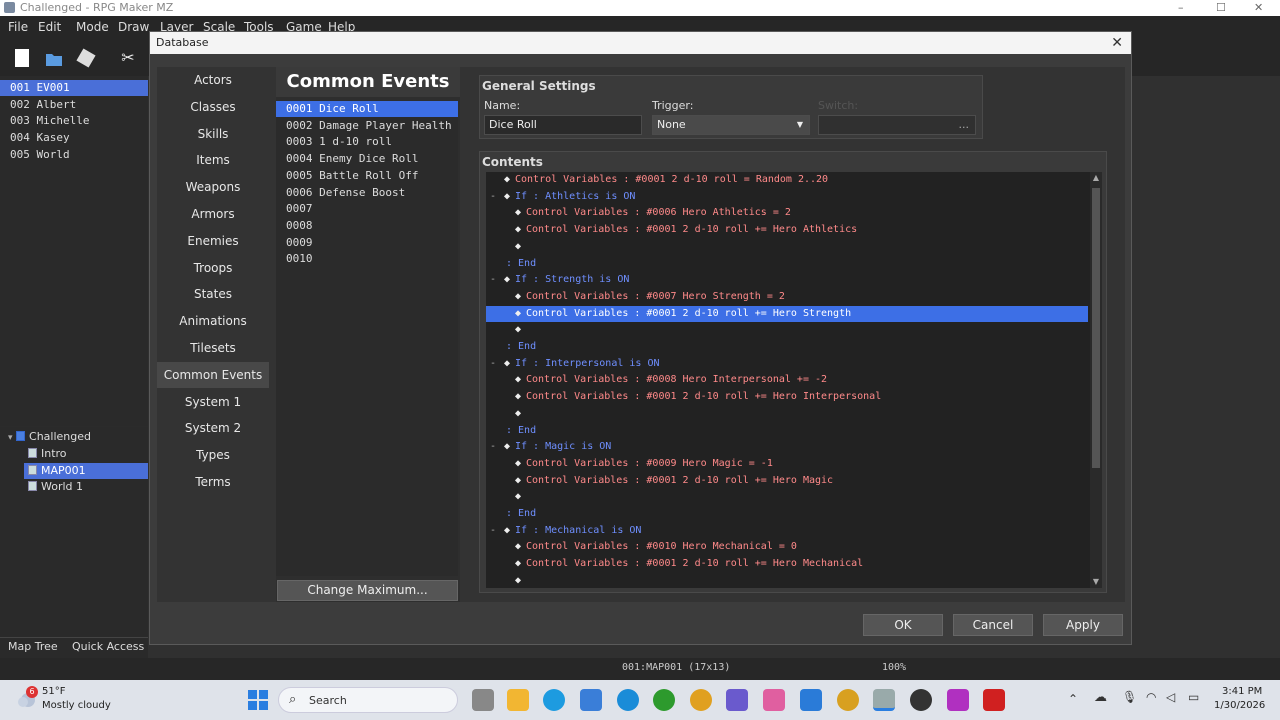 This screenshot has height=720, width=1280. I want to click on openai-icon, so click(921, 700).